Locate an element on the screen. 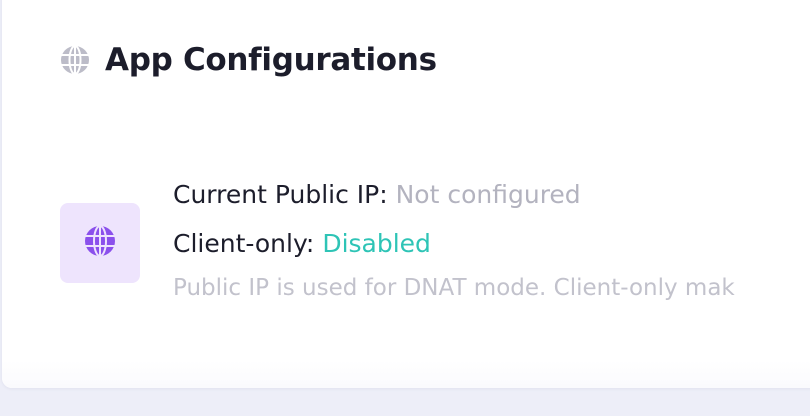 The width and height of the screenshot is (810, 416). card-bottom-edge is located at coordinates (406, 374).